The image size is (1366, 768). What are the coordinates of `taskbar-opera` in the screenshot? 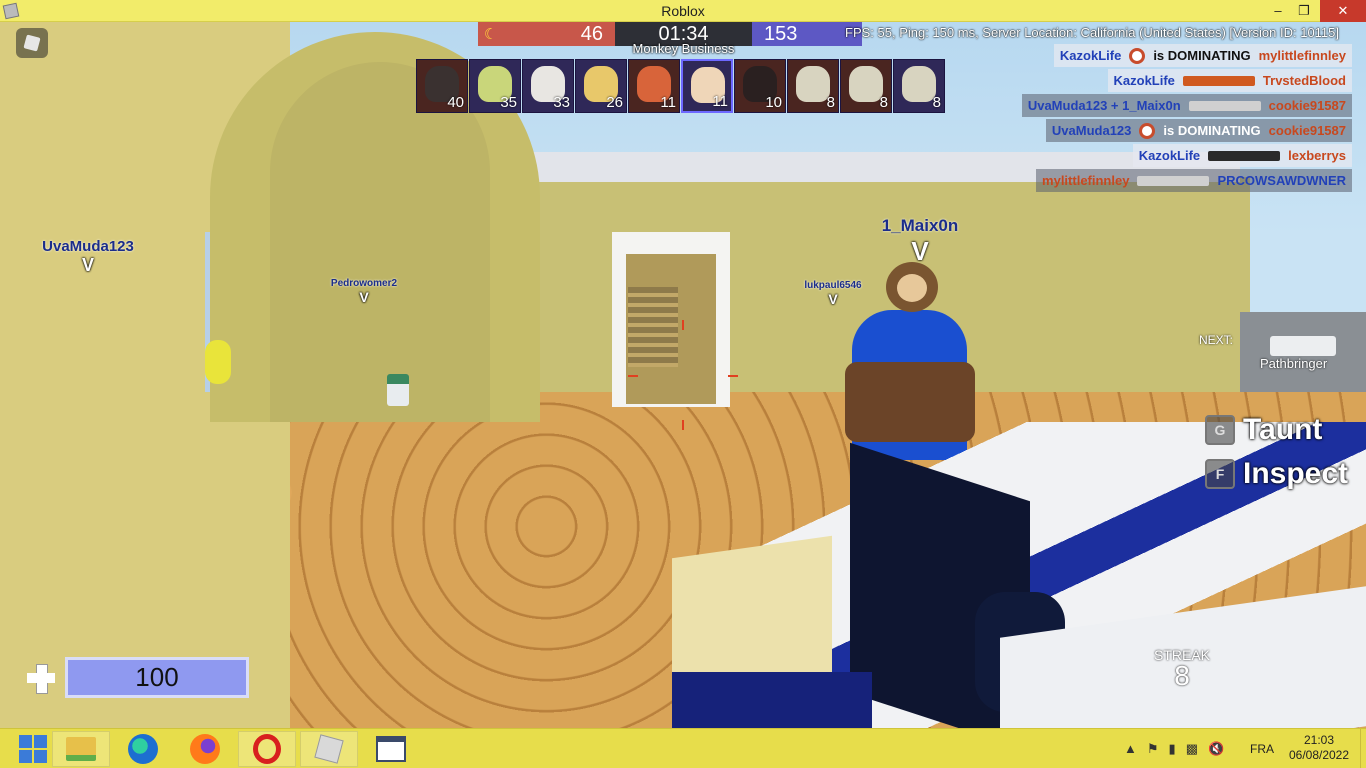 It's located at (267, 749).